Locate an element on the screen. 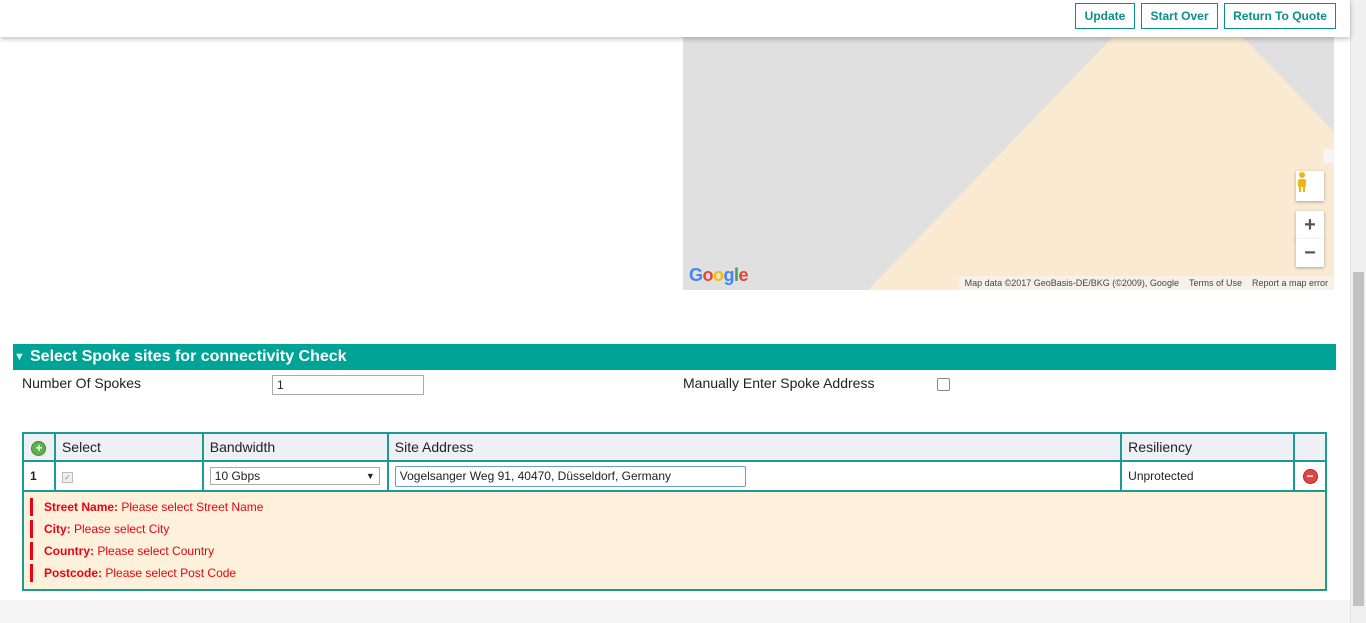 This screenshot has height=623, width=1366. number-of-spokes-input is located at coordinates (348, 385).